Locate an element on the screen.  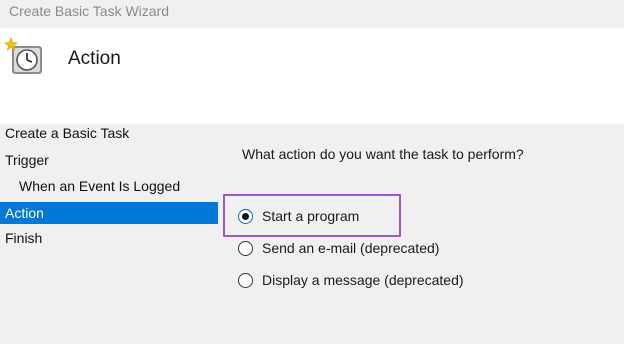
option-start-program: Start a program is located at coordinates (298, 216).